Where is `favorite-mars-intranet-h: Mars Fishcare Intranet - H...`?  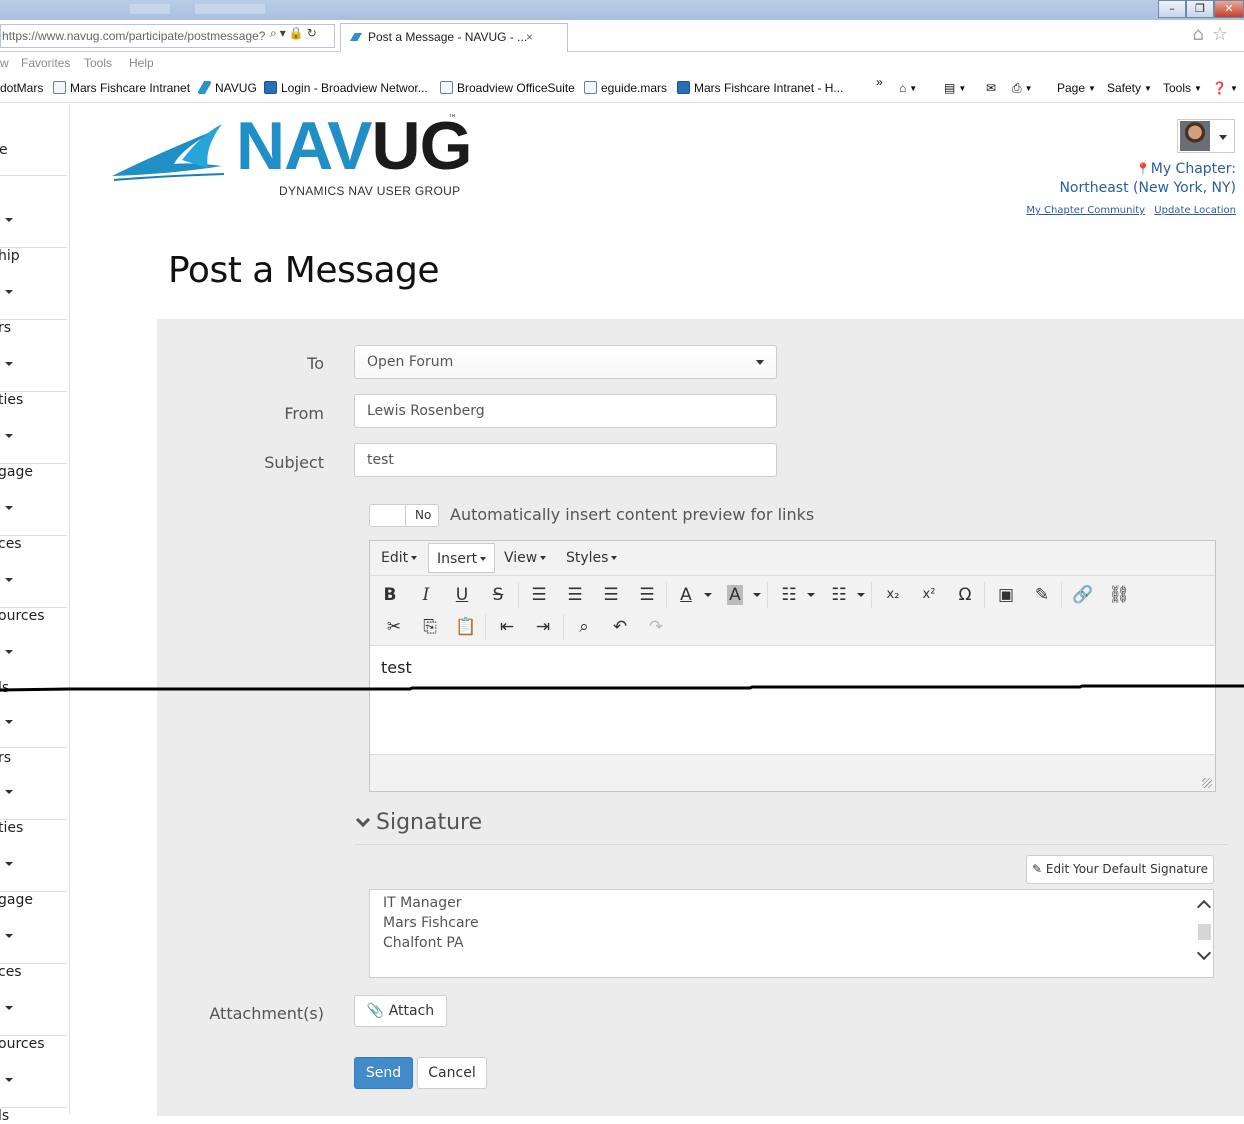 favorite-mars-intranet-h: Mars Fishcare Intranet - H... is located at coordinates (760, 88).